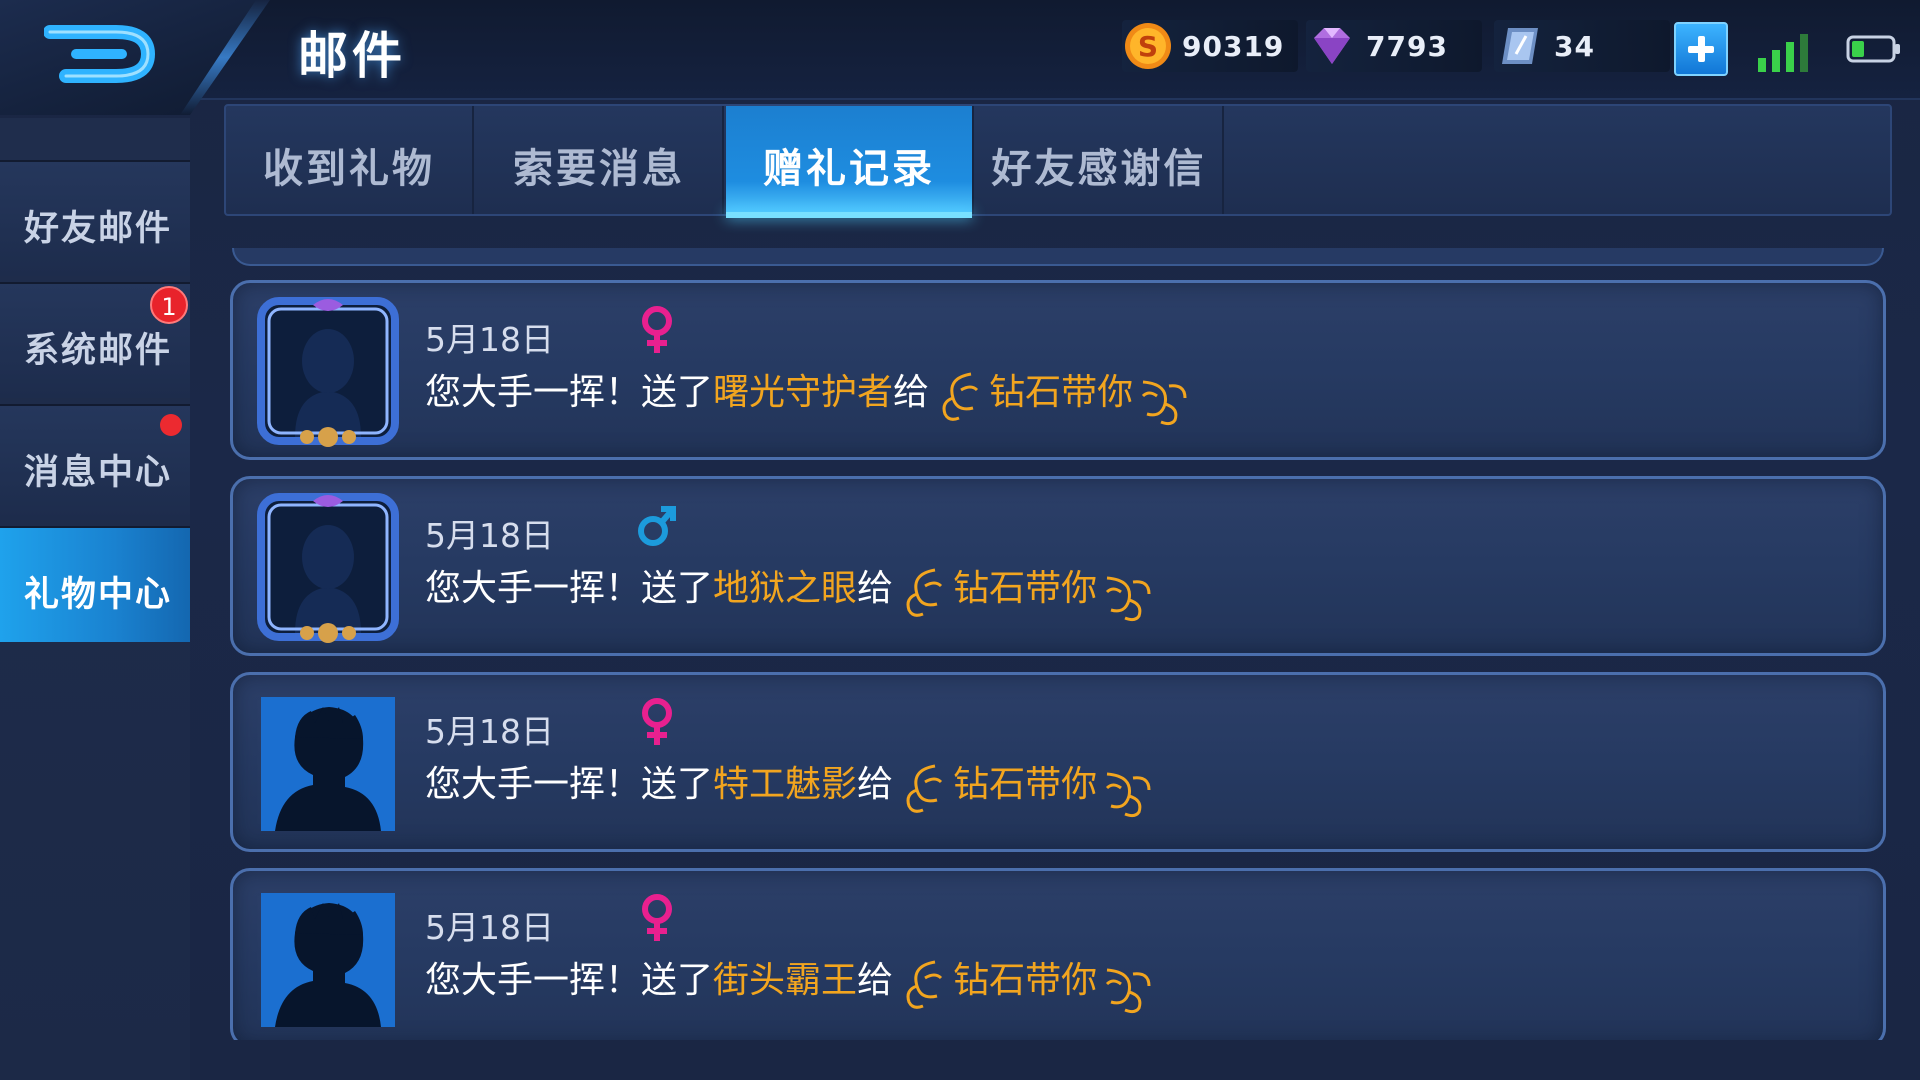 This screenshot has height=1080, width=1920. I want to click on add-currency-button, so click(1701, 49).